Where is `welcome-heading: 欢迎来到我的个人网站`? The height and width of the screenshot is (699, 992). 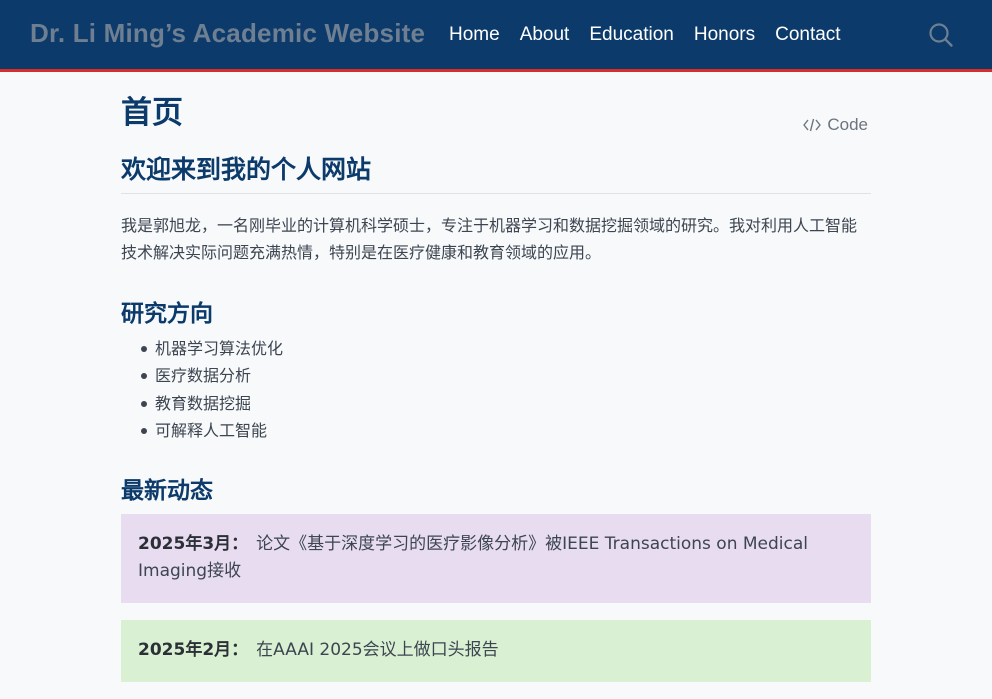 welcome-heading: 欢迎来到我的个人网站 is located at coordinates (496, 175).